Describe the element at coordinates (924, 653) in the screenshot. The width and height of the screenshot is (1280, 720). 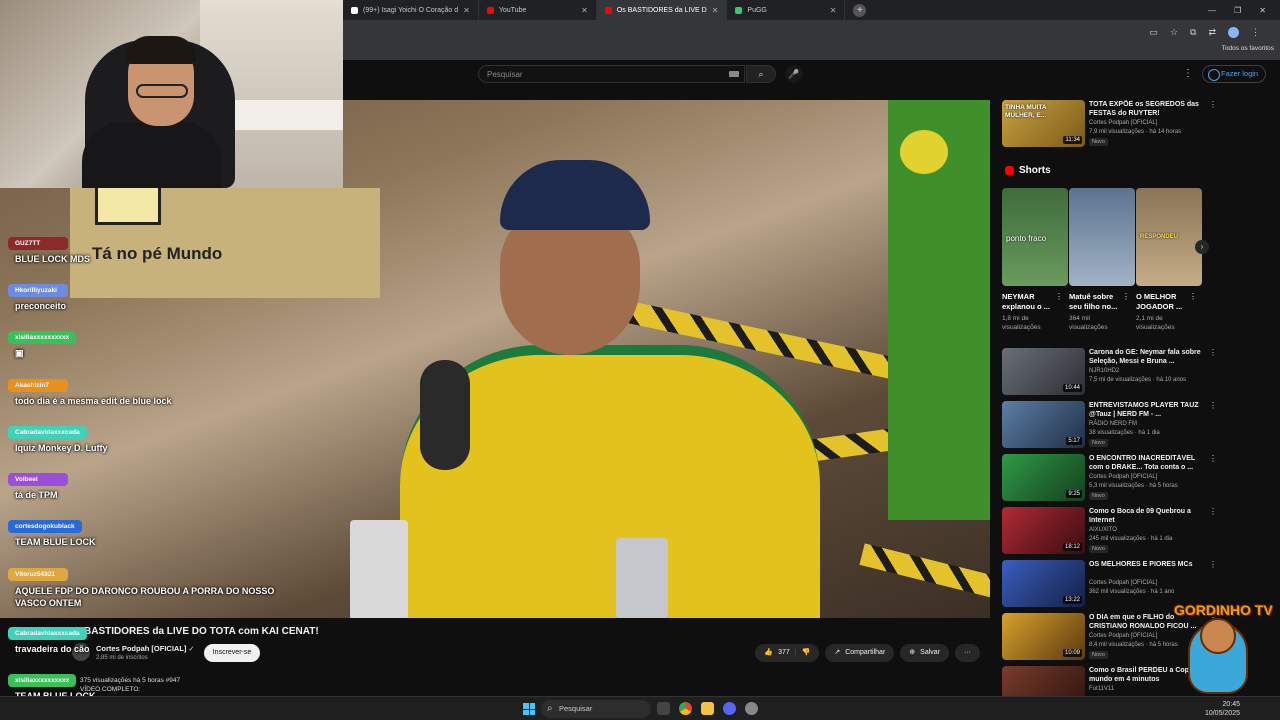
I see `save-button: ⊕ Salvar` at that location.